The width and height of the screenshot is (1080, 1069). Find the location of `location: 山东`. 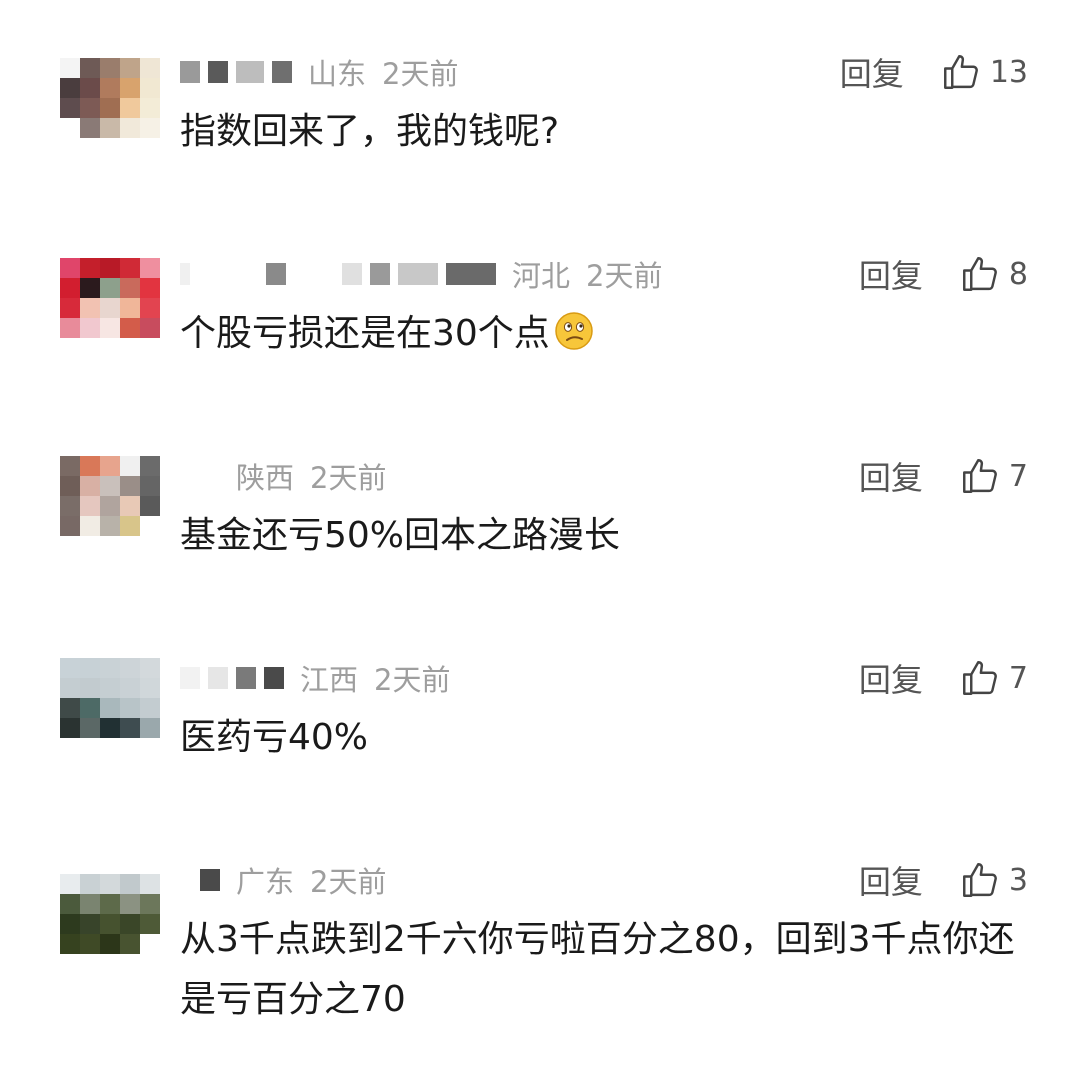

location: 山东 is located at coordinates (337, 74).